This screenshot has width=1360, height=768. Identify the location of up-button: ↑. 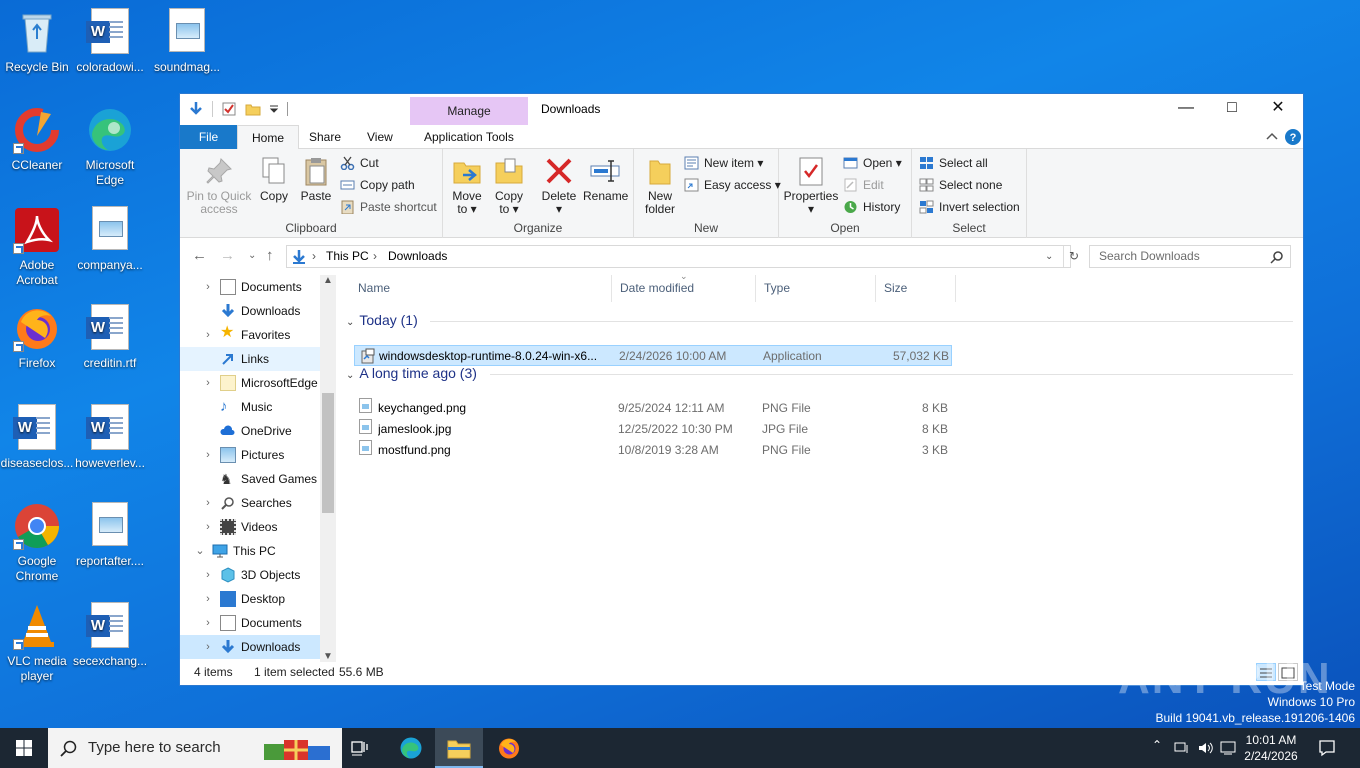
(270, 255).